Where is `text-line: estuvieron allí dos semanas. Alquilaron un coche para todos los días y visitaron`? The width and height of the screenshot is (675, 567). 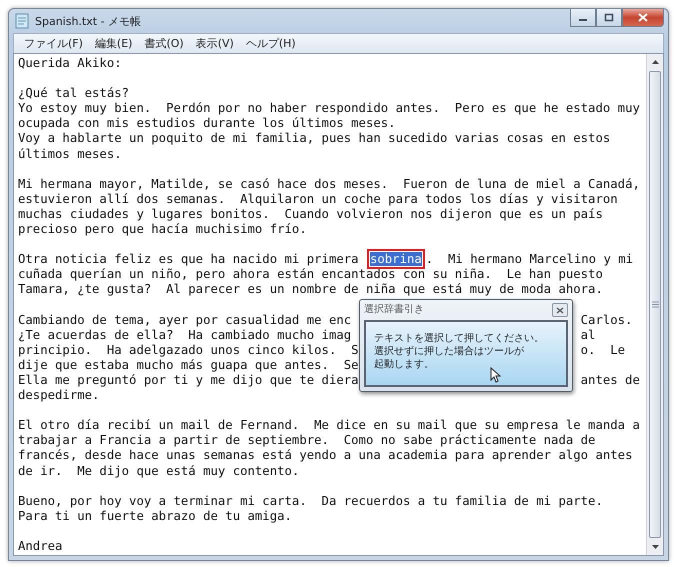 text-line: estuvieron allí dos semanas. Alquilaron un coche para todos los días y visitaron is located at coordinates (318, 199).